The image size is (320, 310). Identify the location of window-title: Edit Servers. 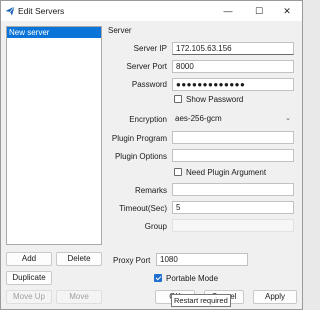
(41, 11).